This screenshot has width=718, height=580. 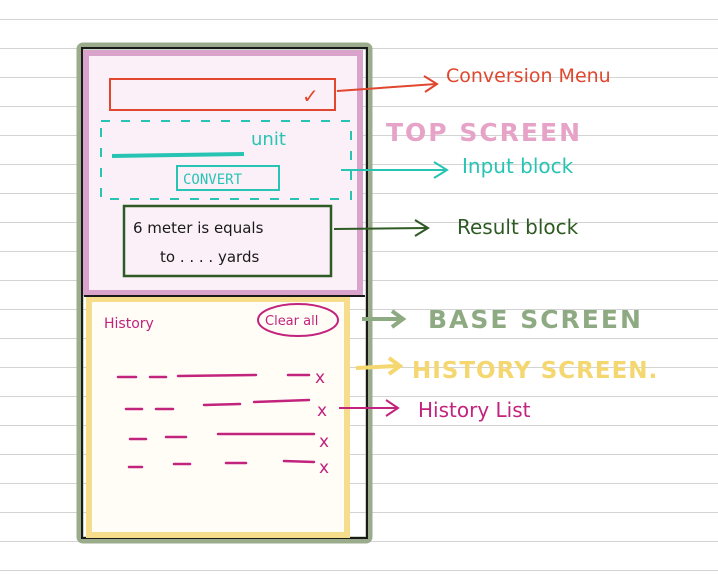 I want to click on annotation-history-list: History List, so click(x=474, y=410).